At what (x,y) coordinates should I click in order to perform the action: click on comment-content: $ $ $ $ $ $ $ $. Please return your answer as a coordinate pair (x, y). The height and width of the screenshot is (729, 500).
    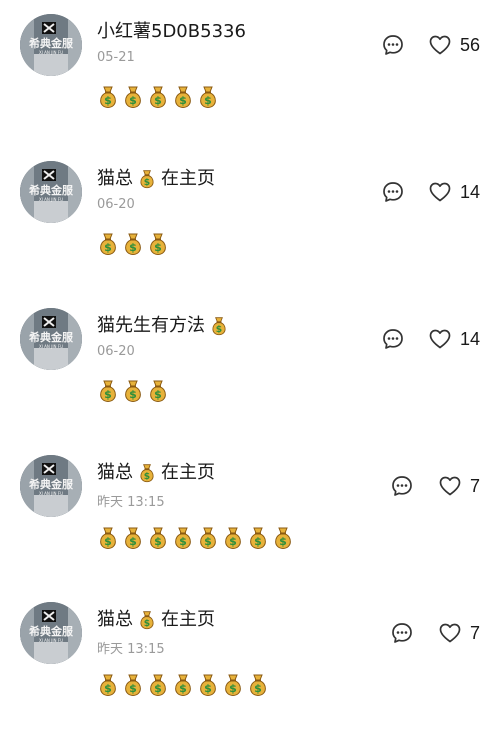
    Looking at the image, I should click on (195, 538).